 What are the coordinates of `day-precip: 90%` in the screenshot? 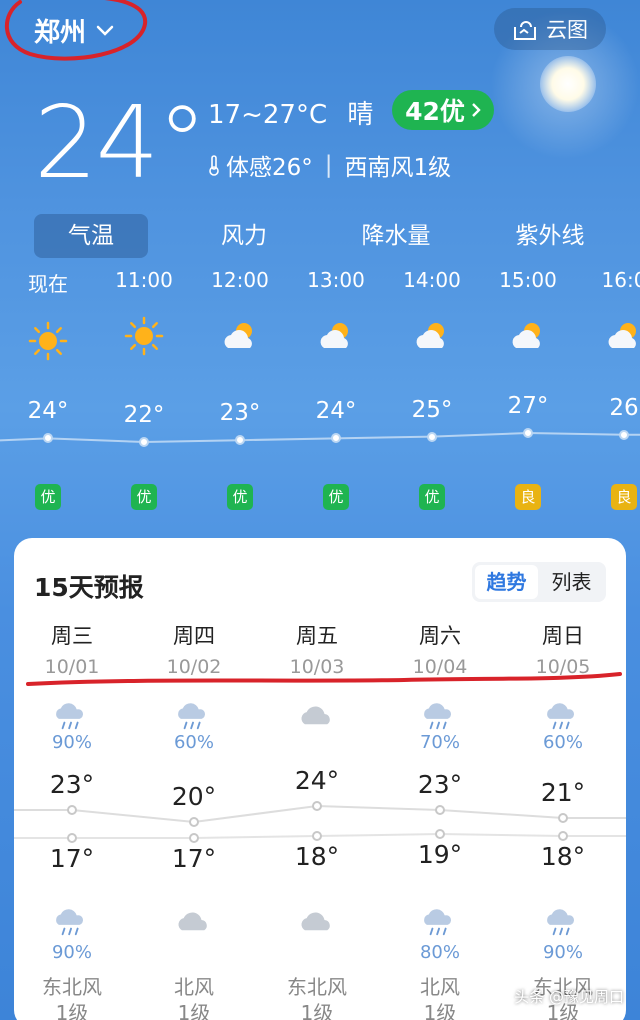 It's located at (71, 742).